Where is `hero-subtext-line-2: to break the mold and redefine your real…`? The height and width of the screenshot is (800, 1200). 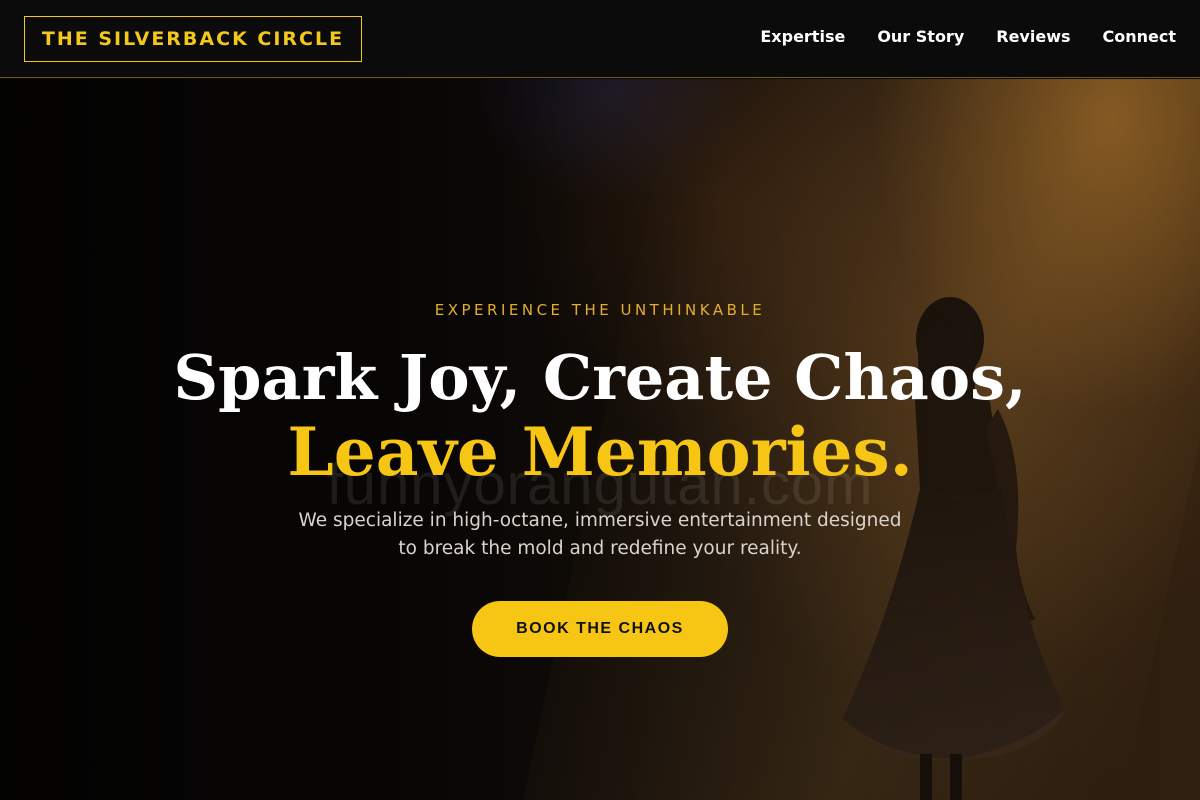 hero-subtext-line-2: to break the mold and redefine your real… is located at coordinates (600, 548).